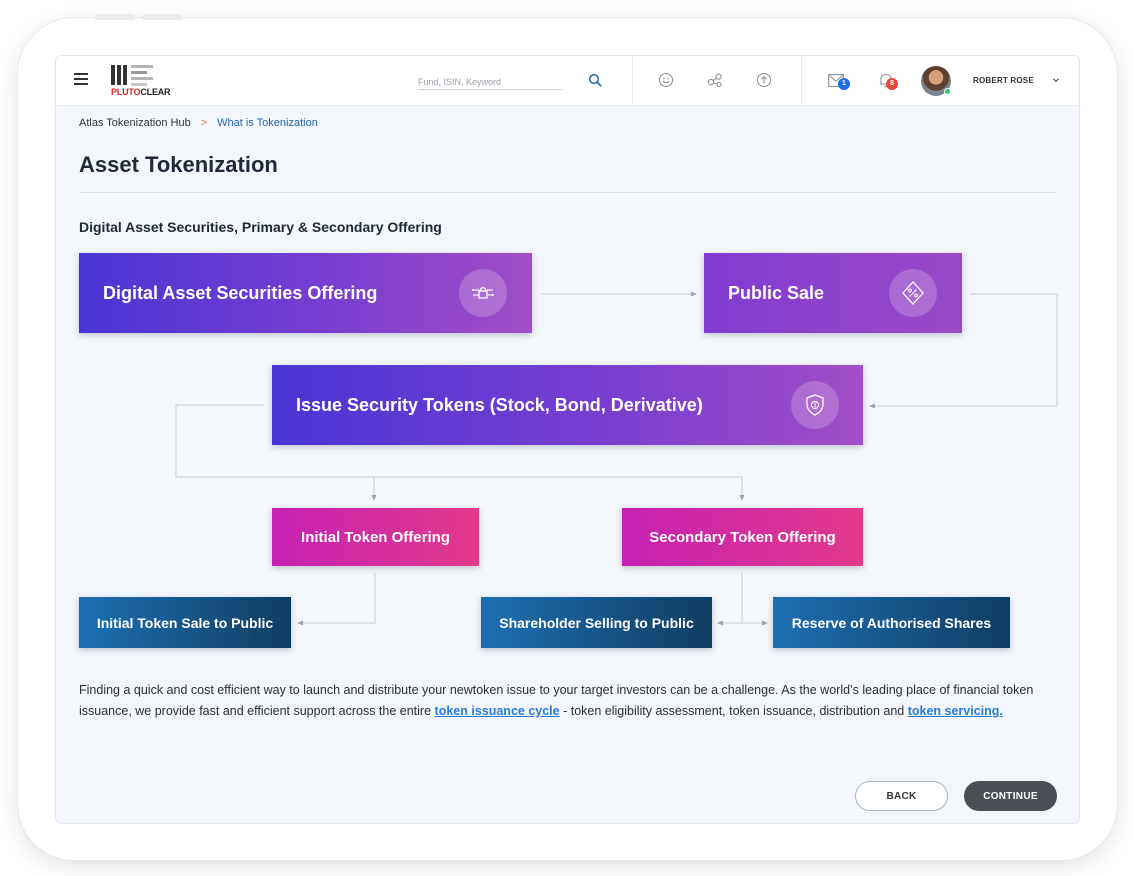  I want to click on continue-button: CONTINUE, so click(1010, 796).